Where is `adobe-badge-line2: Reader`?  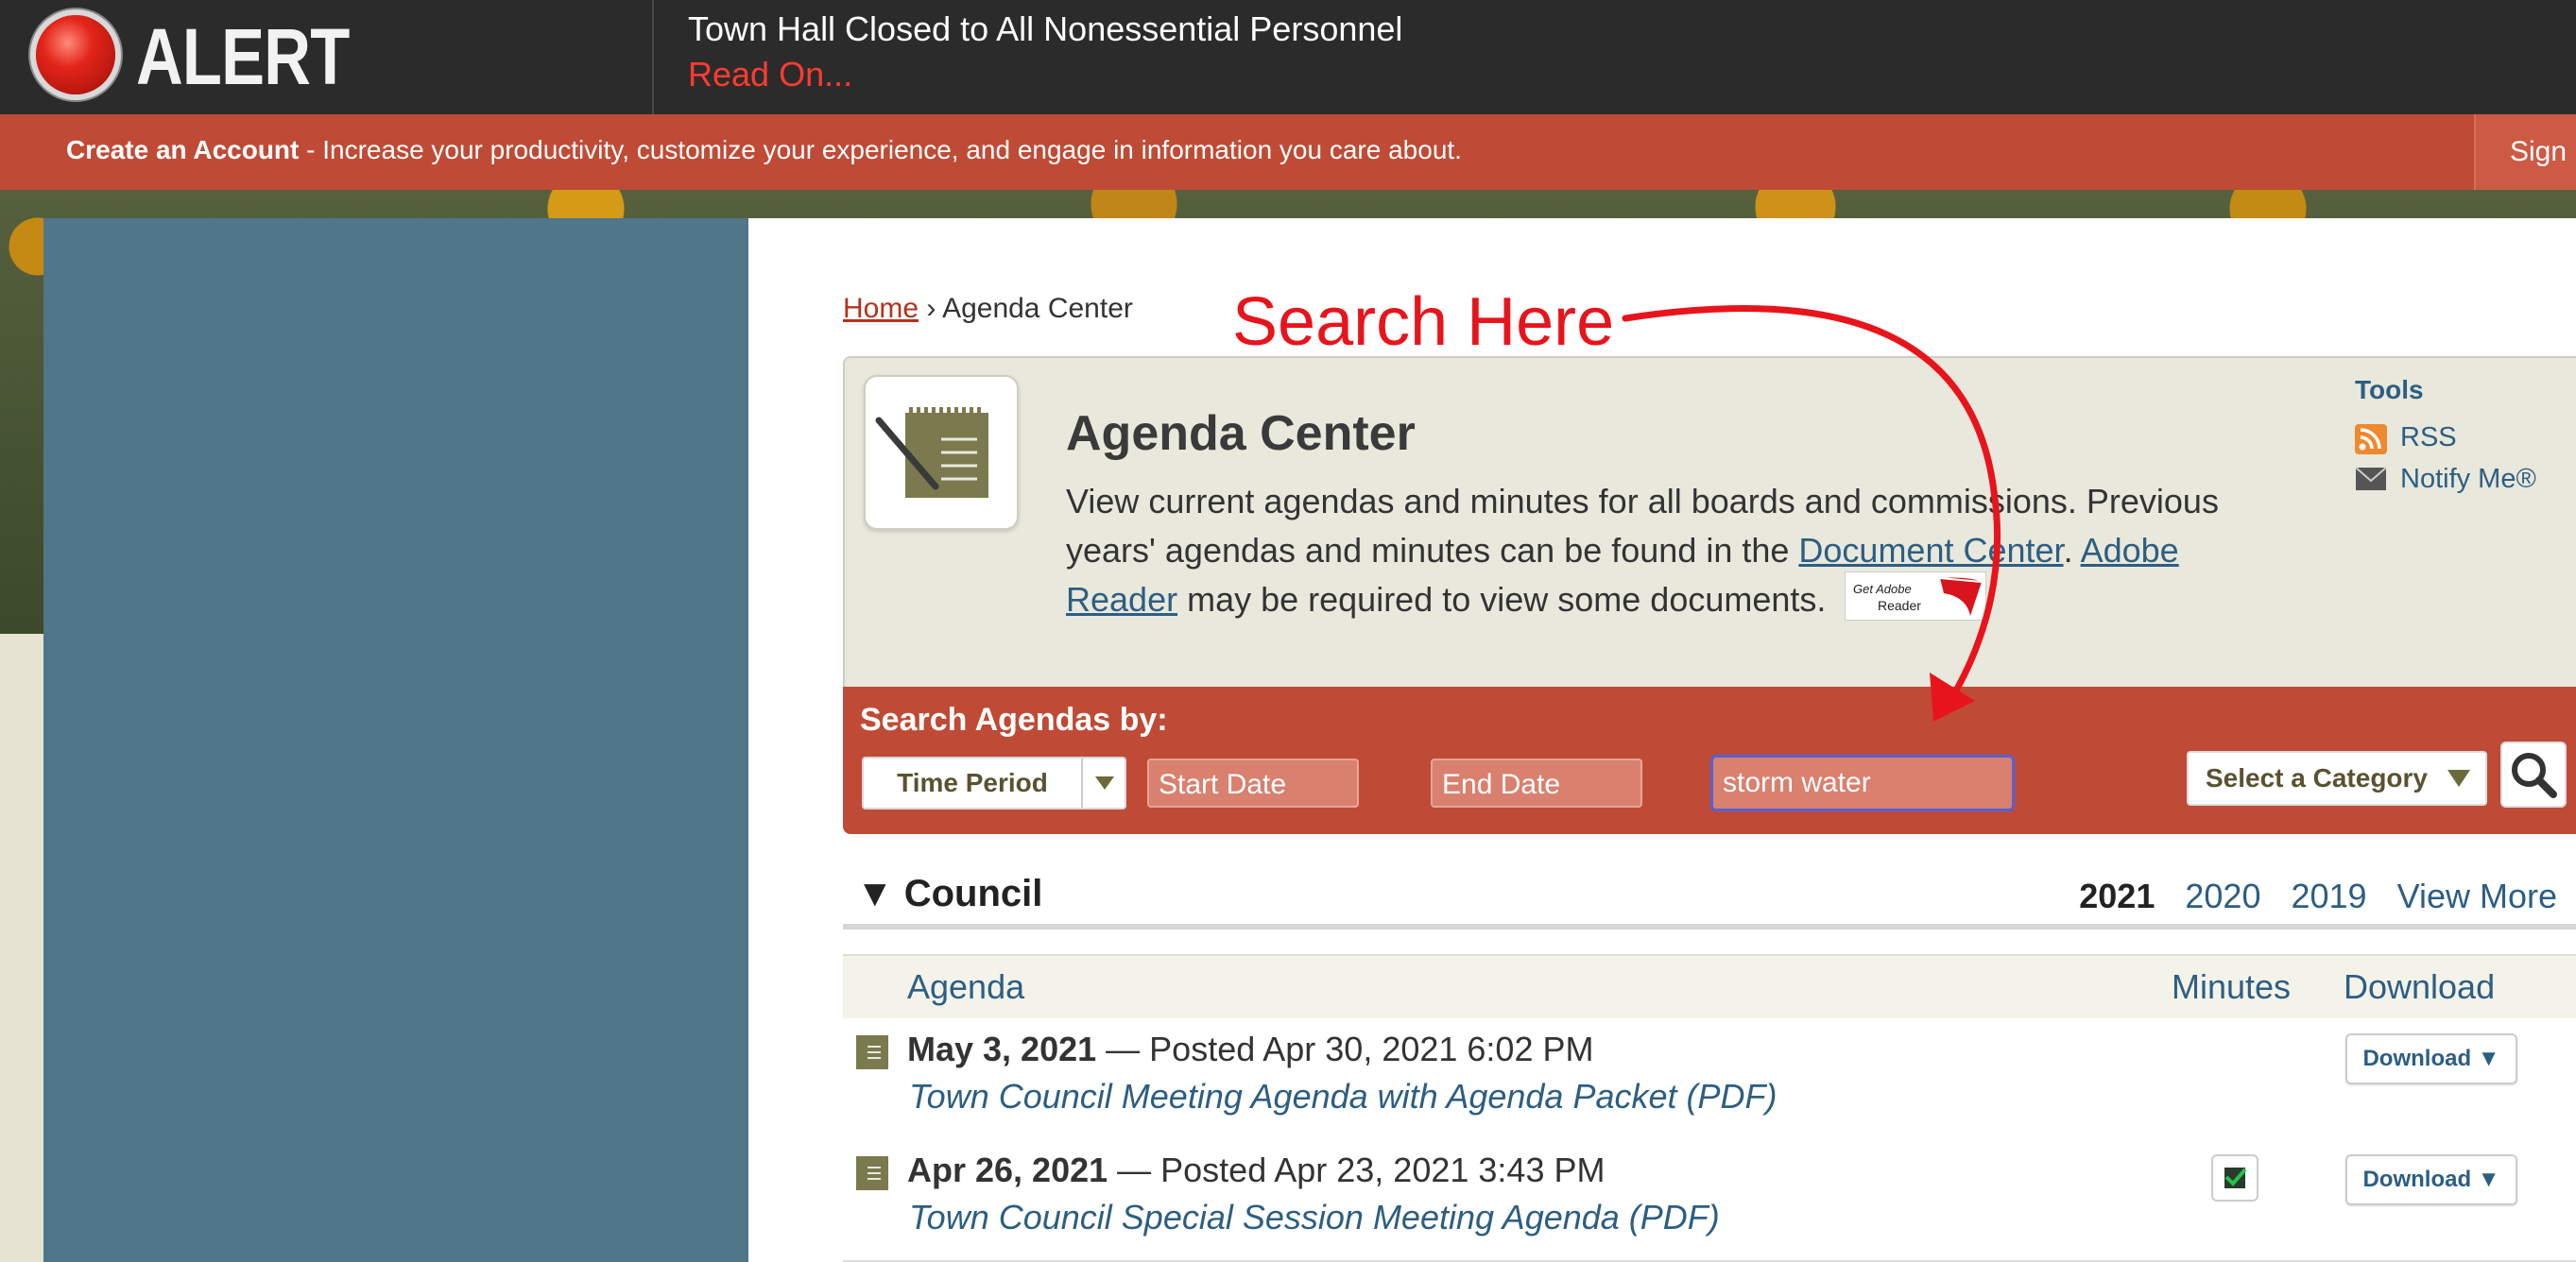
adobe-badge-line2: Reader is located at coordinates (1899, 605).